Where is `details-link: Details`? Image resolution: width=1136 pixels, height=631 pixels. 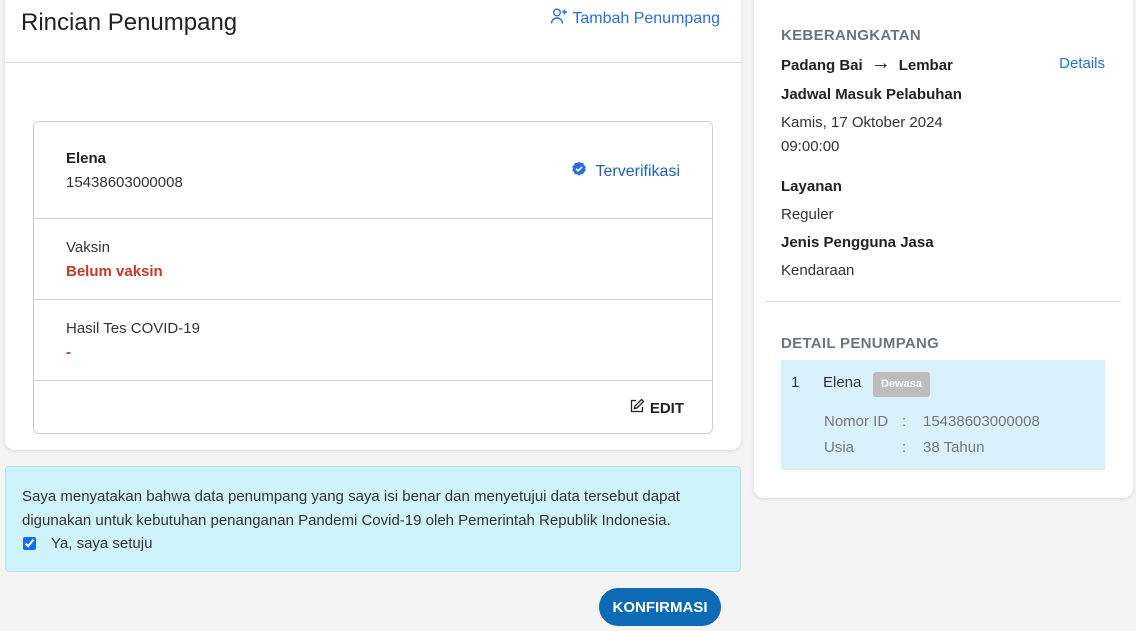 details-link: Details is located at coordinates (1082, 63).